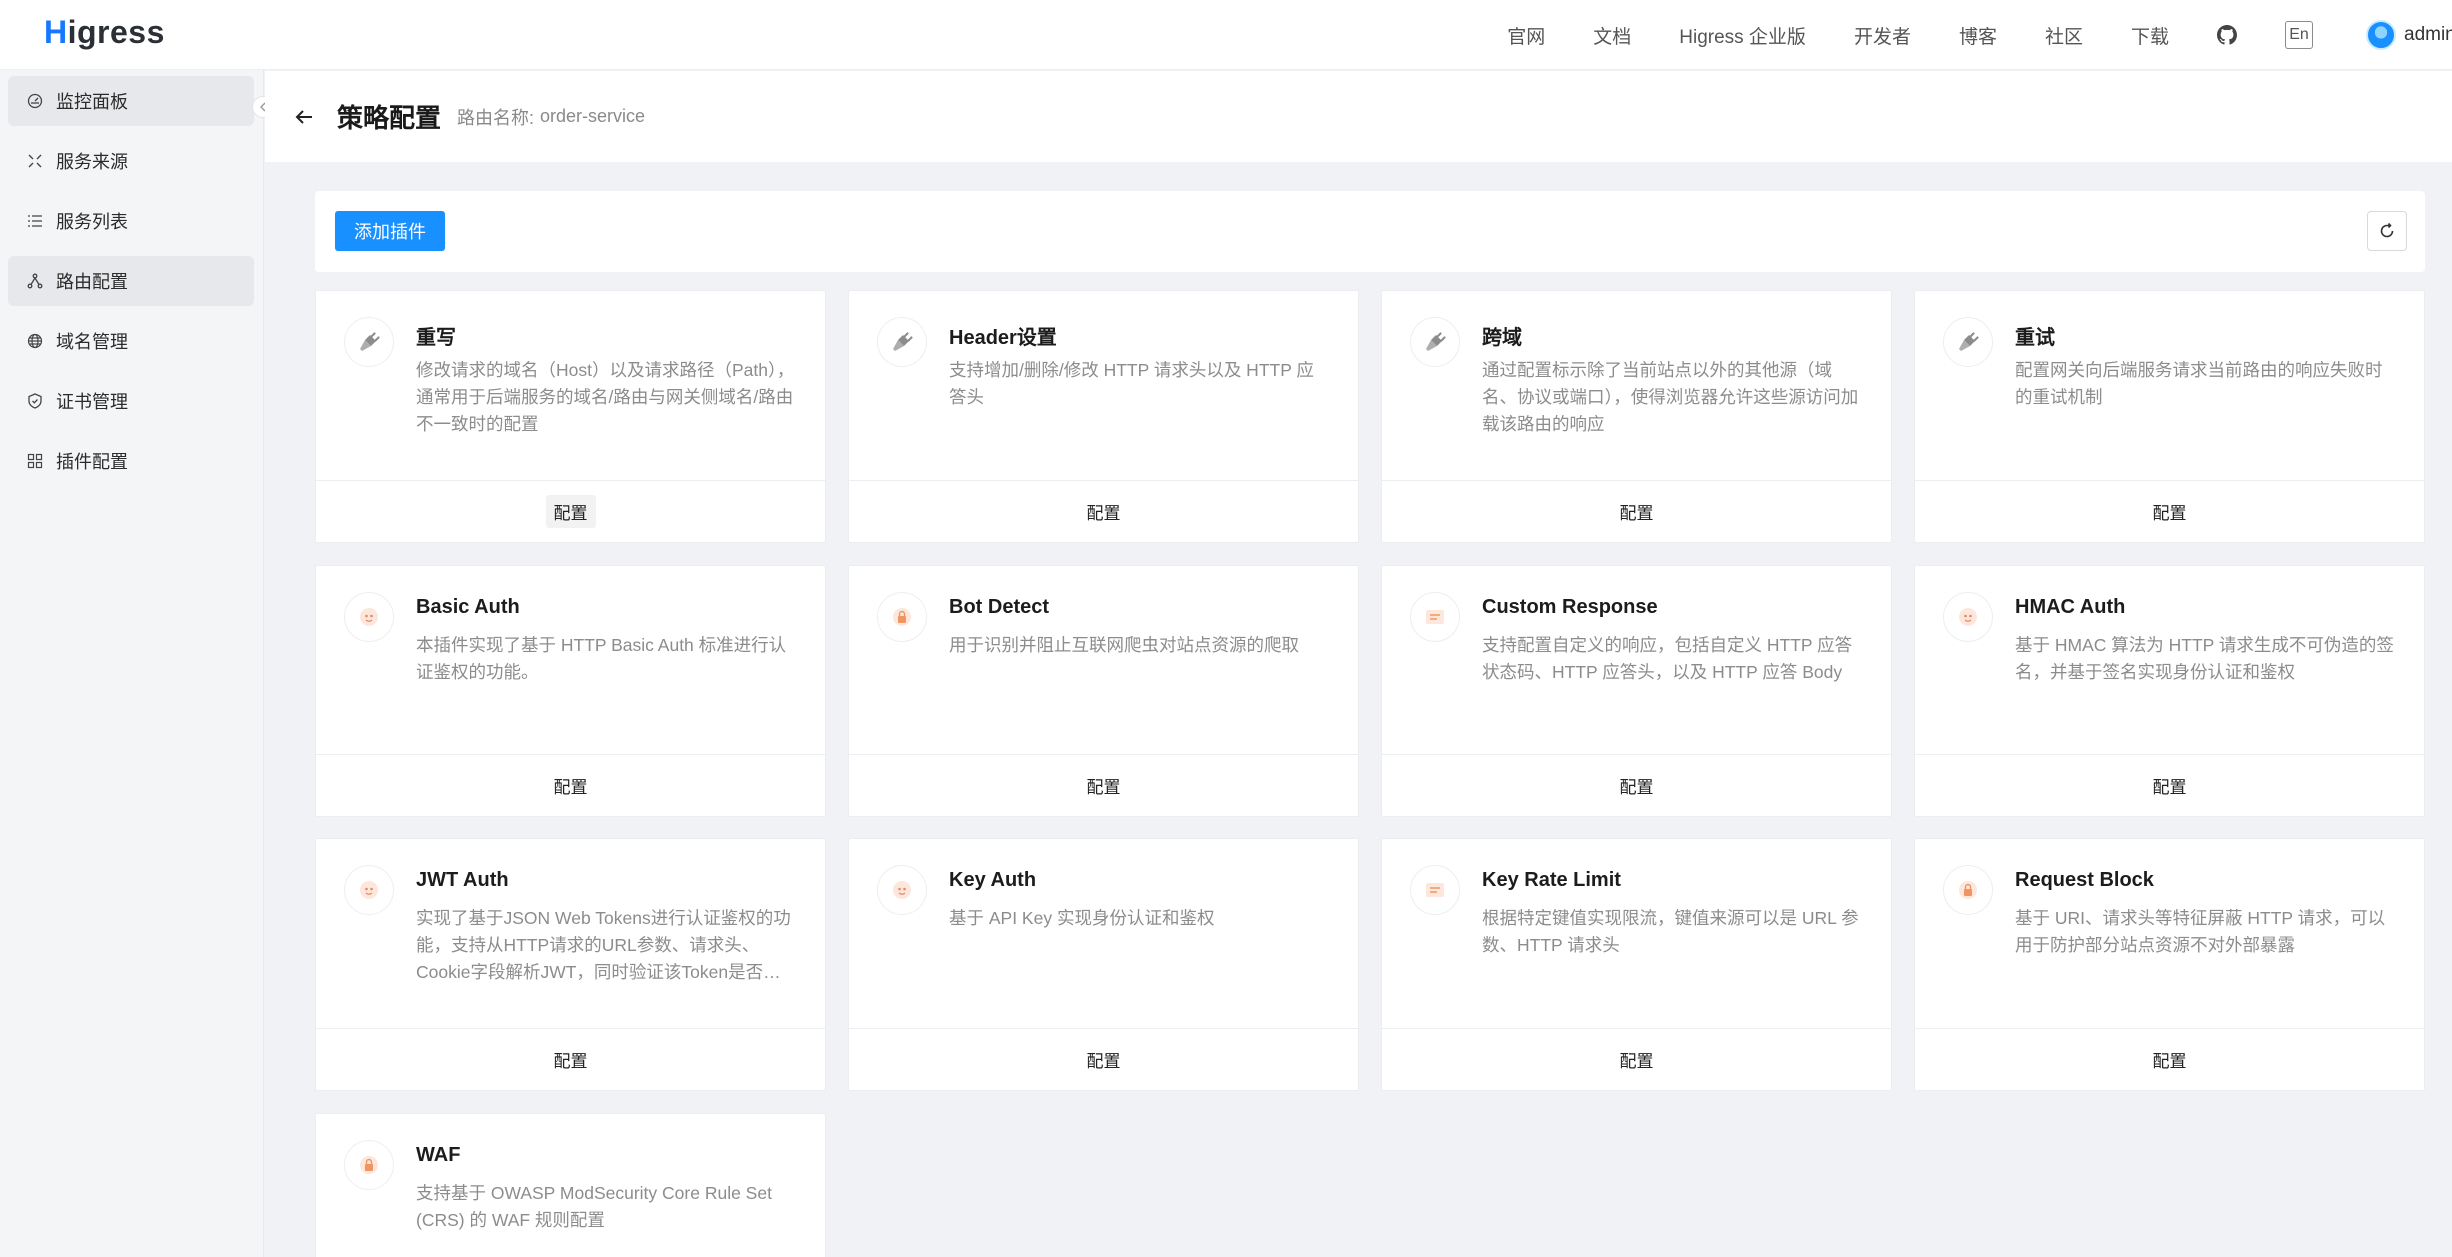 This screenshot has height=1257, width=2452. What do you see at coordinates (390, 231) in the screenshot?
I see `add-plugin-button: 添加插件` at bounding box center [390, 231].